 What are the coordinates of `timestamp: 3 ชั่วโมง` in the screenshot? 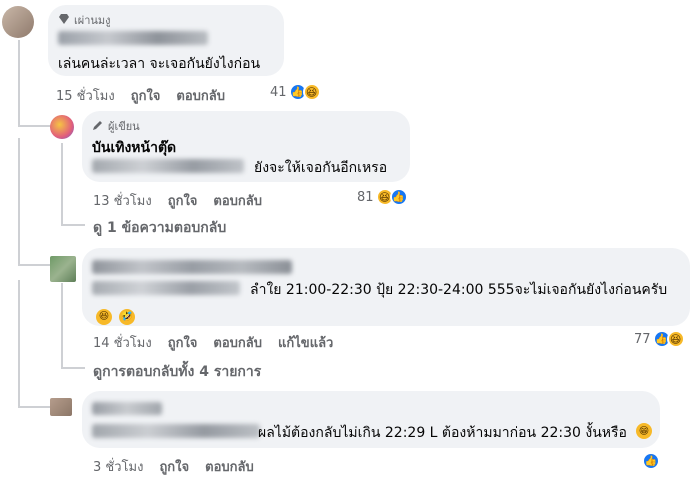 It's located at (118, 466).